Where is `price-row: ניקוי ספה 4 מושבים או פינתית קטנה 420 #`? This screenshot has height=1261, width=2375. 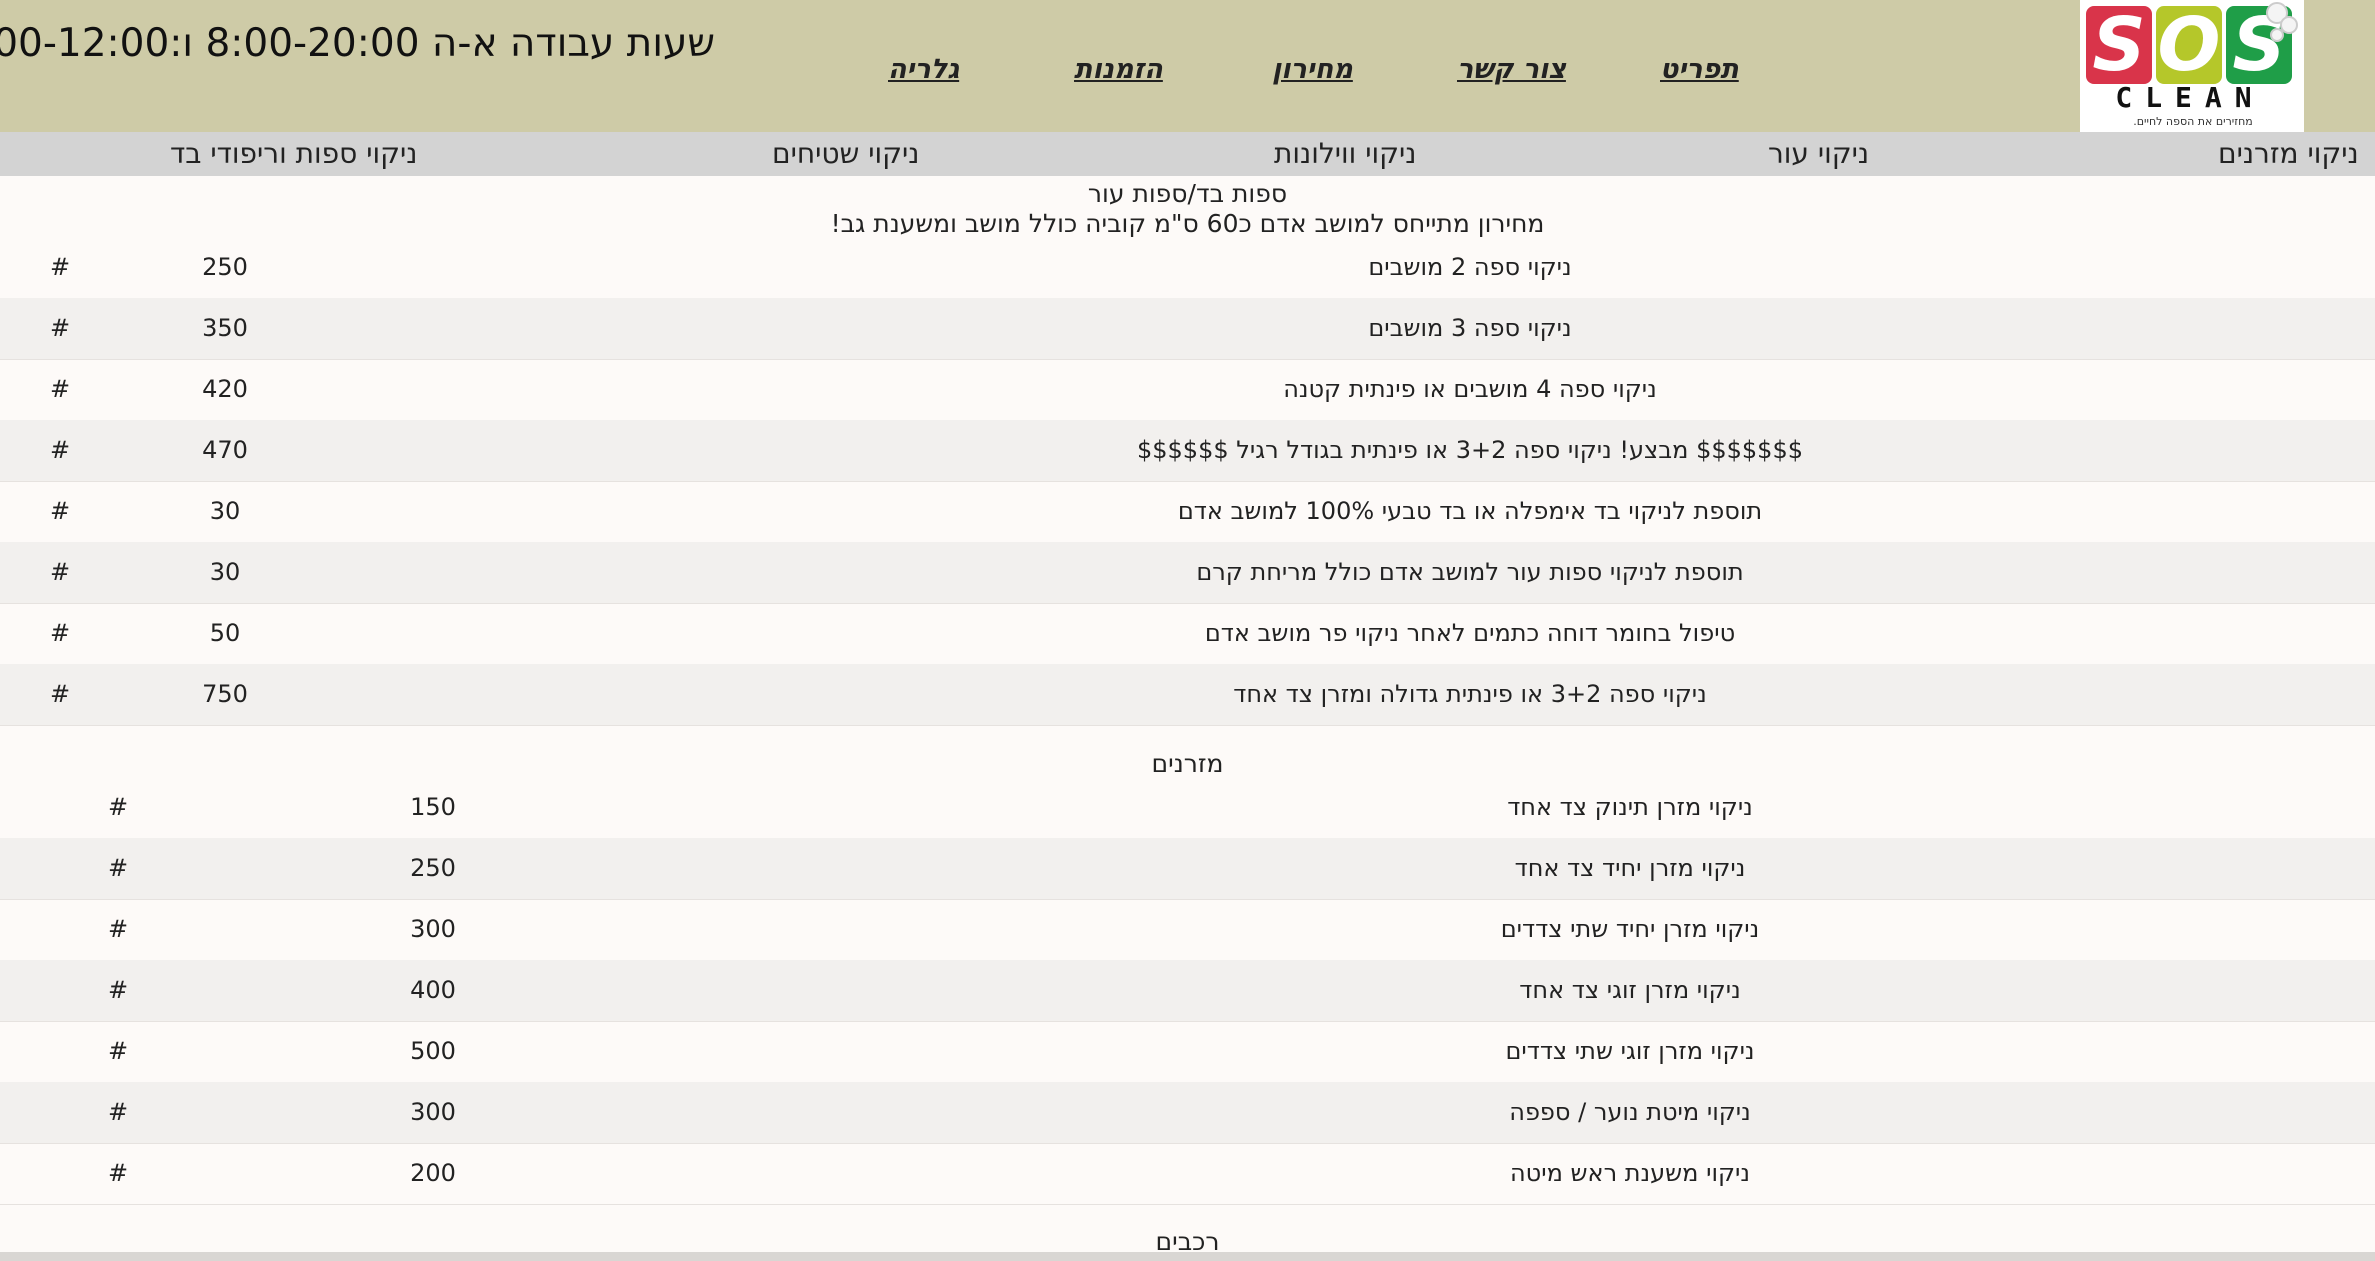 price-row: ניקוי ספה 4 מושבים או פינתית קטנה 420 # is located at coordinates (1187, 390).